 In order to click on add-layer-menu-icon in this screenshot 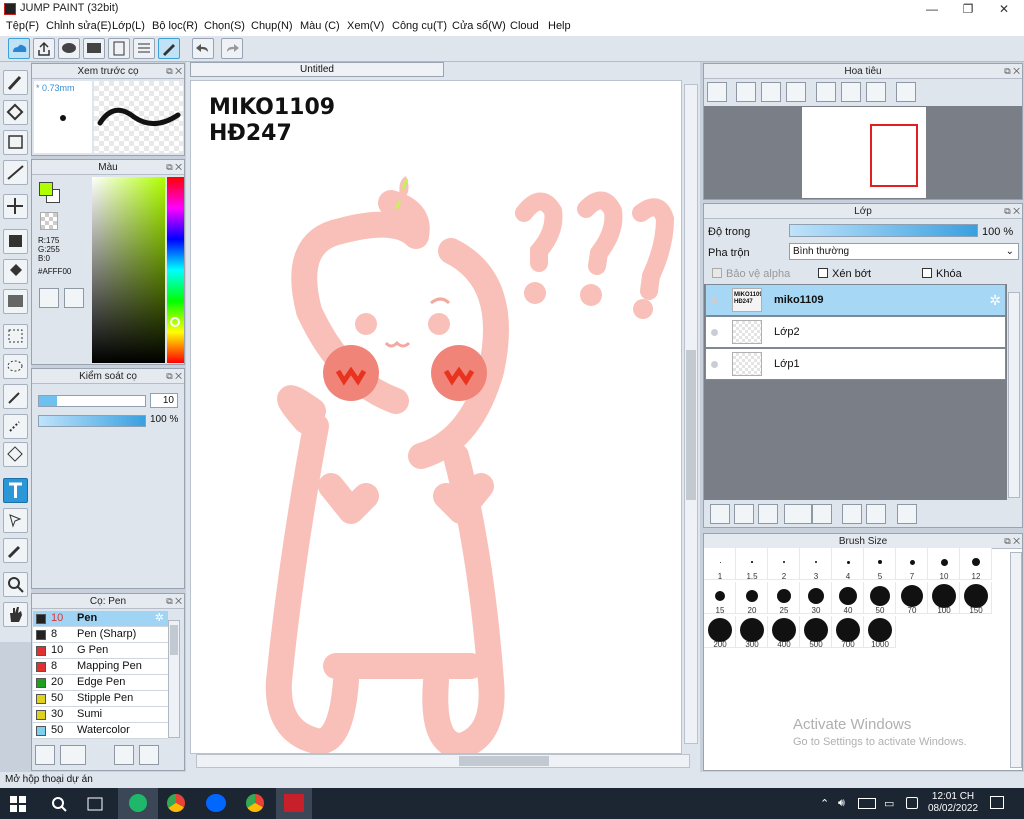, I will do `click(798, 514)`.